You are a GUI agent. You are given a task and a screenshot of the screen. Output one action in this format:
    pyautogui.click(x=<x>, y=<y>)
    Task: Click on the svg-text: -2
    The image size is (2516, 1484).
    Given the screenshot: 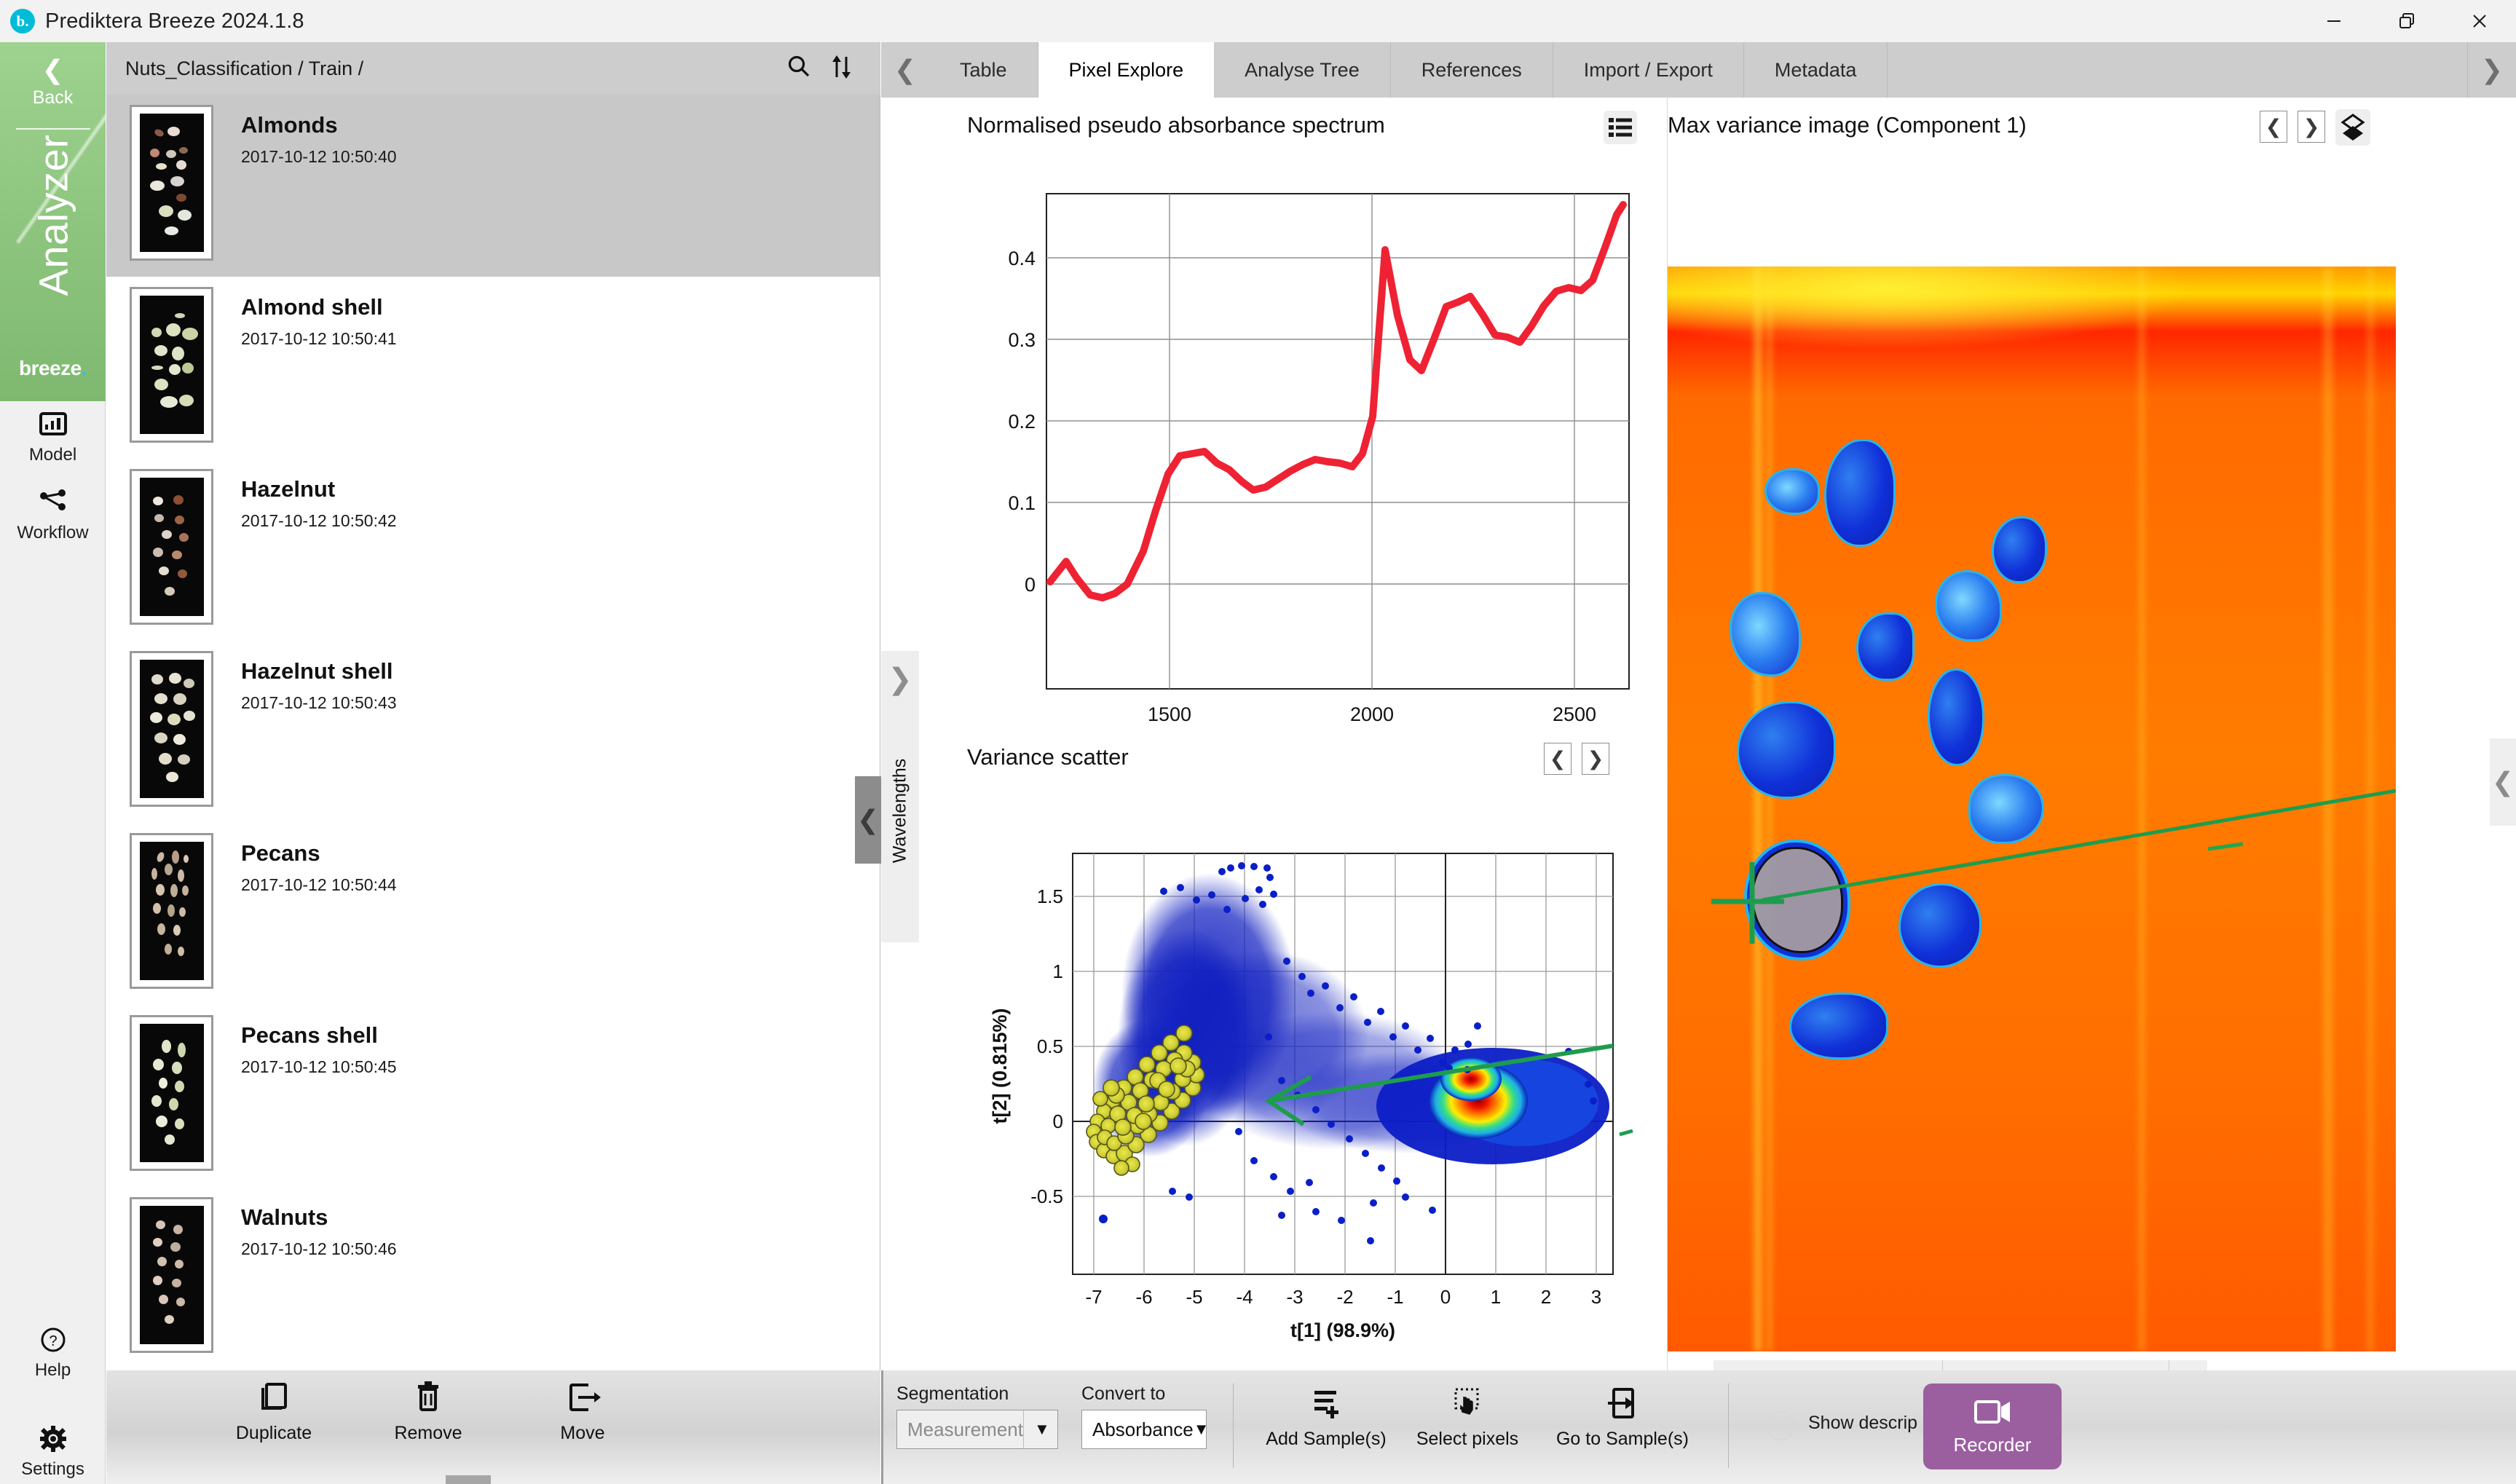 What is the action you would take?
    pyautogui.click(x=1344, y=1297)
    